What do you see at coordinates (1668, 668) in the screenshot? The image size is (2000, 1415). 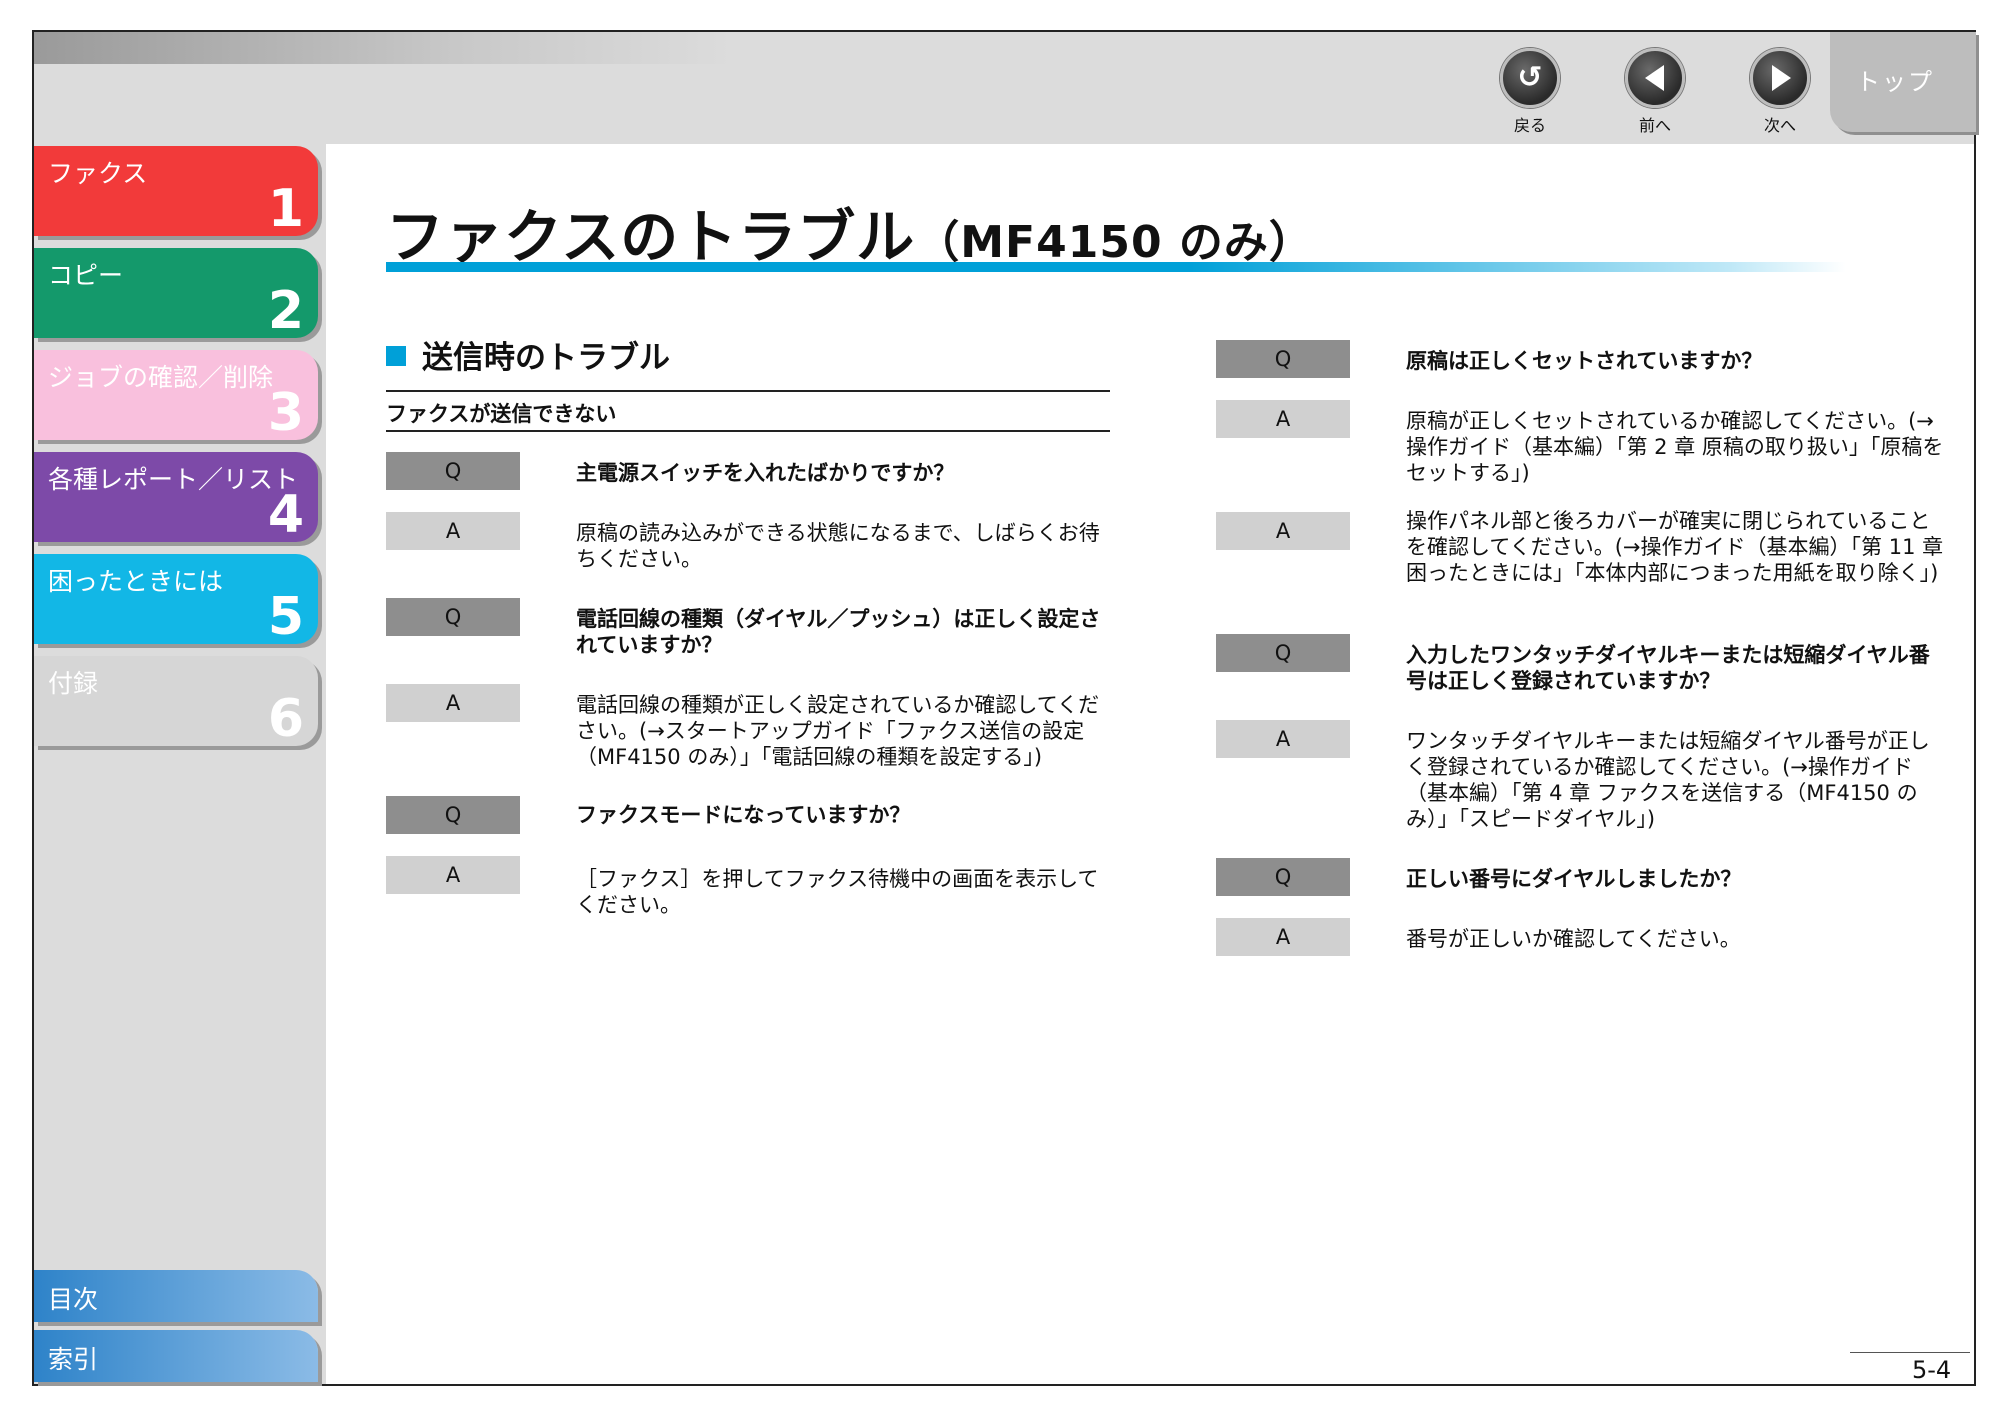 I see `question-text: 入力したワンタッチダイヤルキーまたは短縮ダイヤル番号は正しく登録されていますか？` at bounding box center [1668, 668].